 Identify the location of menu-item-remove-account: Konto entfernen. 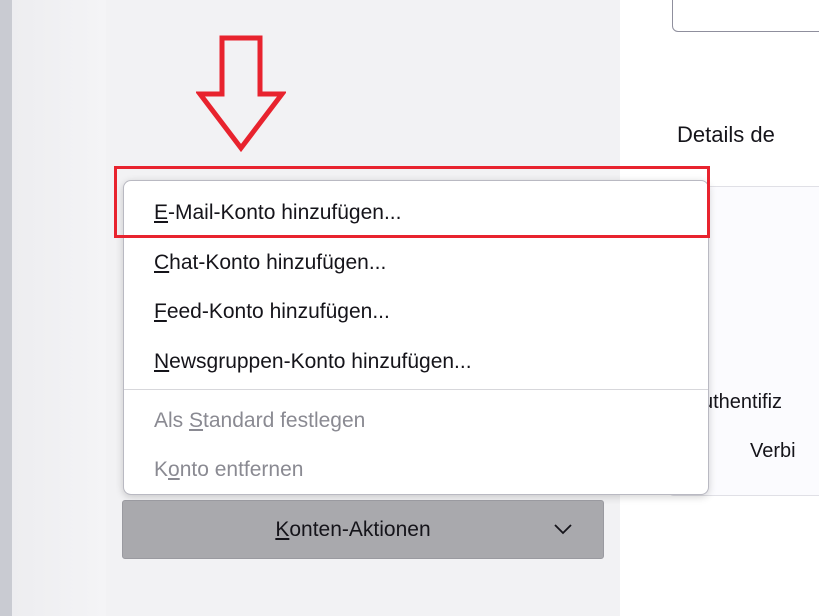
(416, 470).